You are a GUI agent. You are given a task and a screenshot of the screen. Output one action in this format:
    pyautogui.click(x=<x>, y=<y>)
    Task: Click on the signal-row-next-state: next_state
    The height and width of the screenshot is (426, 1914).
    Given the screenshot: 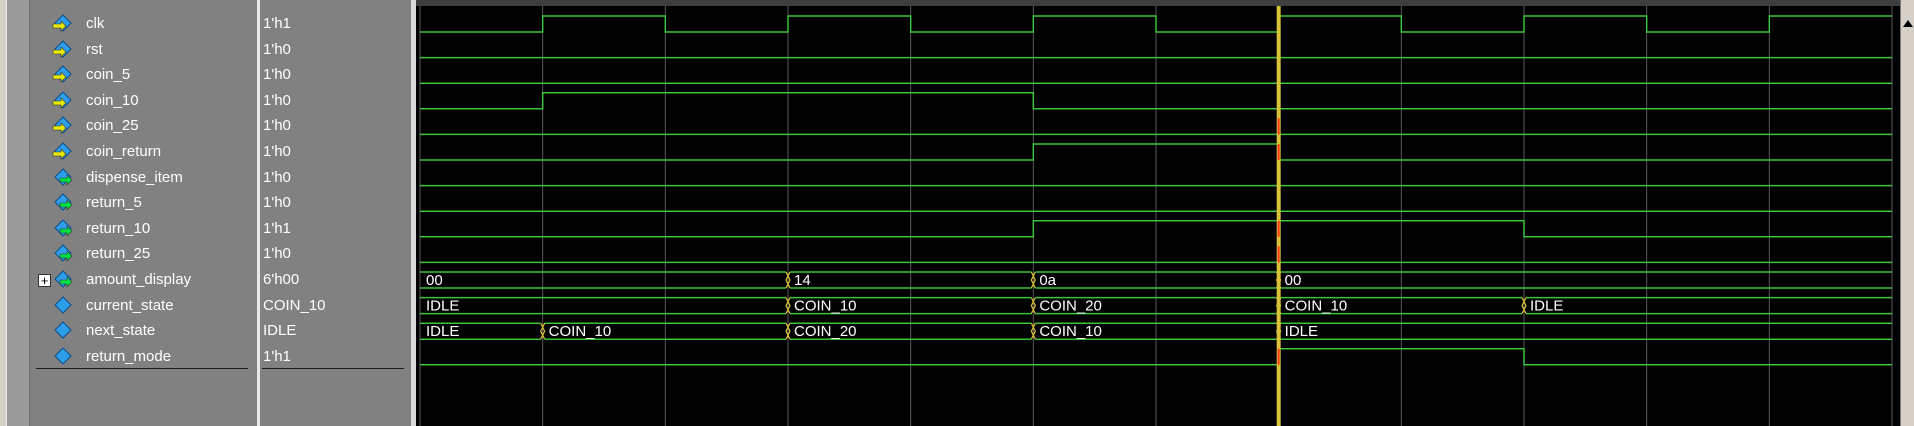 What is the action you would take?
    pyautogui.click(x=152, y=331)
    